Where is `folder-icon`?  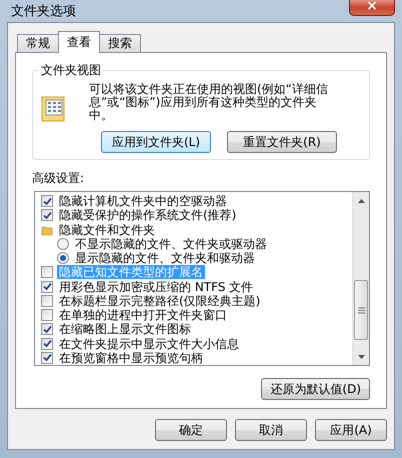 folder-icon is located at coordinates (47, 230).